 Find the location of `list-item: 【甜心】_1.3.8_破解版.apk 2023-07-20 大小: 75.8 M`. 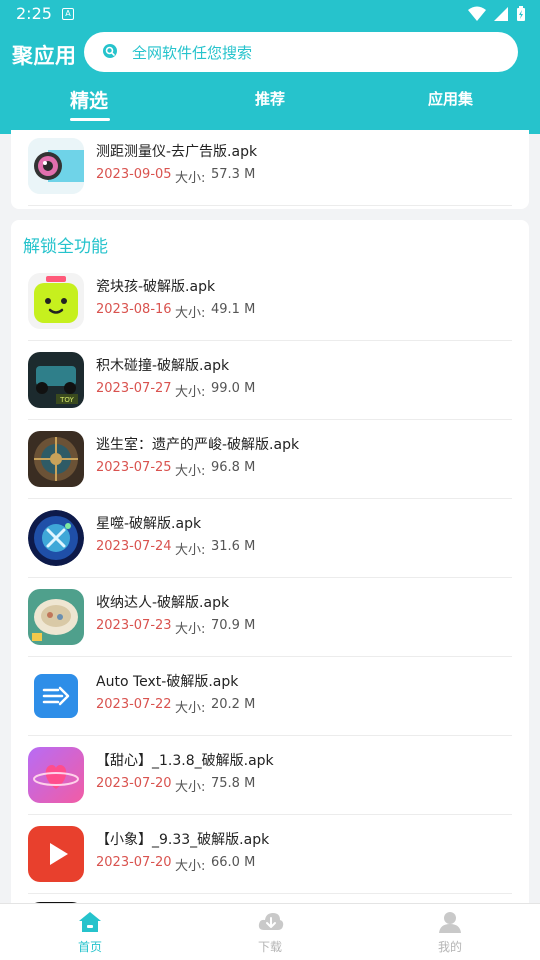

list-item: 【甜心】_1.3.8_破解版.apk 2023-07-20 大小: 75.8 M is located at coordinates (270, 775).